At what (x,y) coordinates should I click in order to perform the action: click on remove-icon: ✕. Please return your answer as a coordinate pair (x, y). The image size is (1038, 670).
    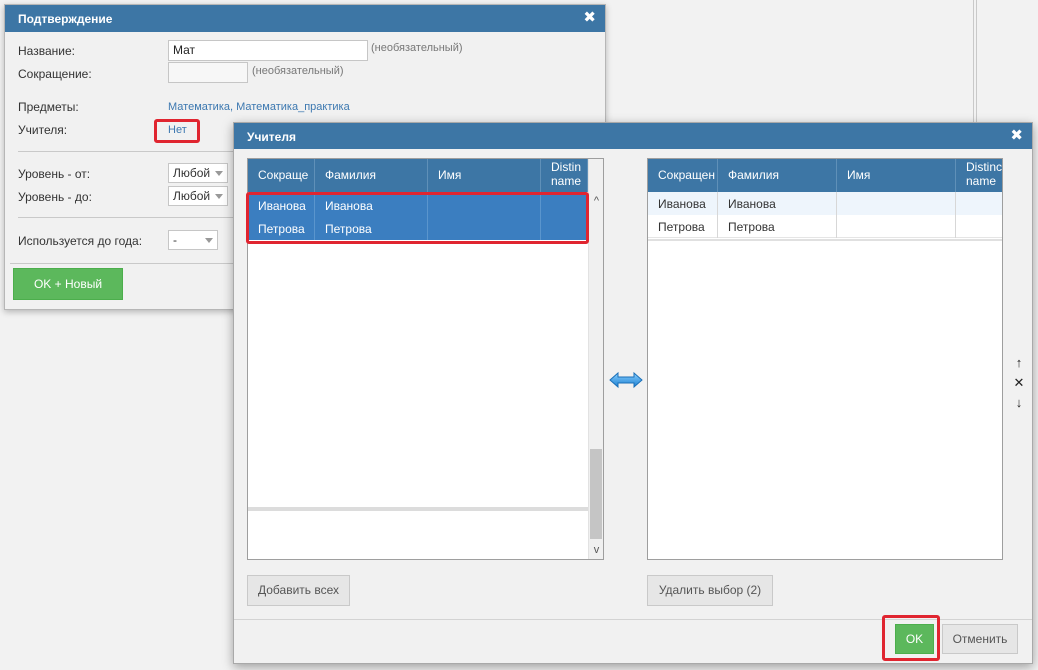
    Looking at the image, I should click on (1019, 383).